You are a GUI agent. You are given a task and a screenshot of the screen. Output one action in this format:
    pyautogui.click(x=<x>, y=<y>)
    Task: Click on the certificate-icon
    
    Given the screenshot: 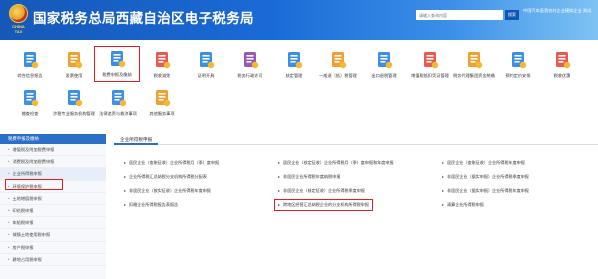 What is the action you would take?
    pyautogui.click(x=206, y=60)
    